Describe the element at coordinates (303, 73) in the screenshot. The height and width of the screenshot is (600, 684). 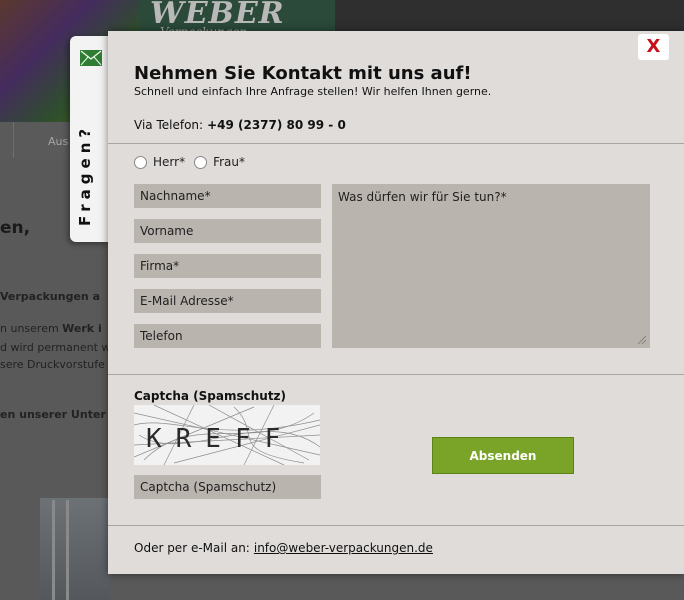
I see `modal-title: Nehmen Sie Kontakt mit uns auf!` at that location.